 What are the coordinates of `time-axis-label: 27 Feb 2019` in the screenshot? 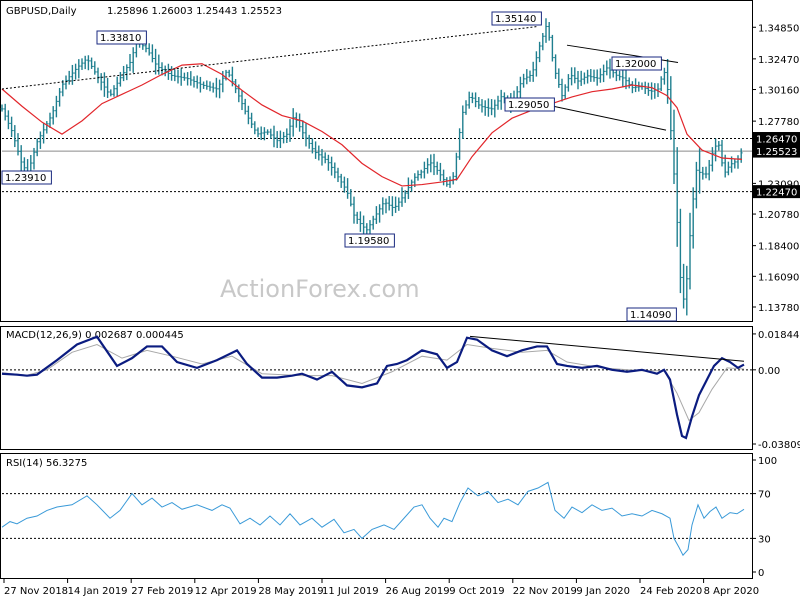 It's located at (162, 591).